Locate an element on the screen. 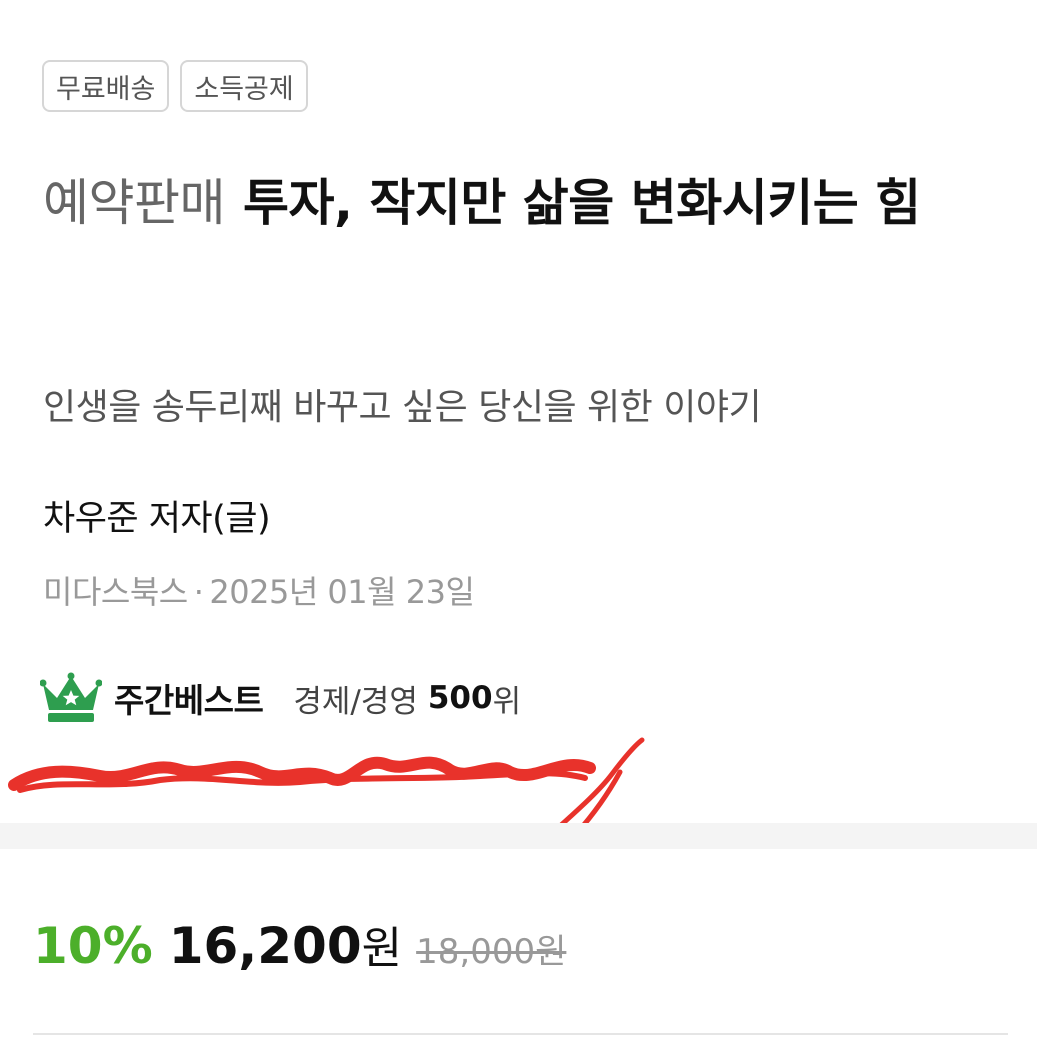 This screenshot has height=1037, width=1037. section-divider is located at coordinates (518, 836).